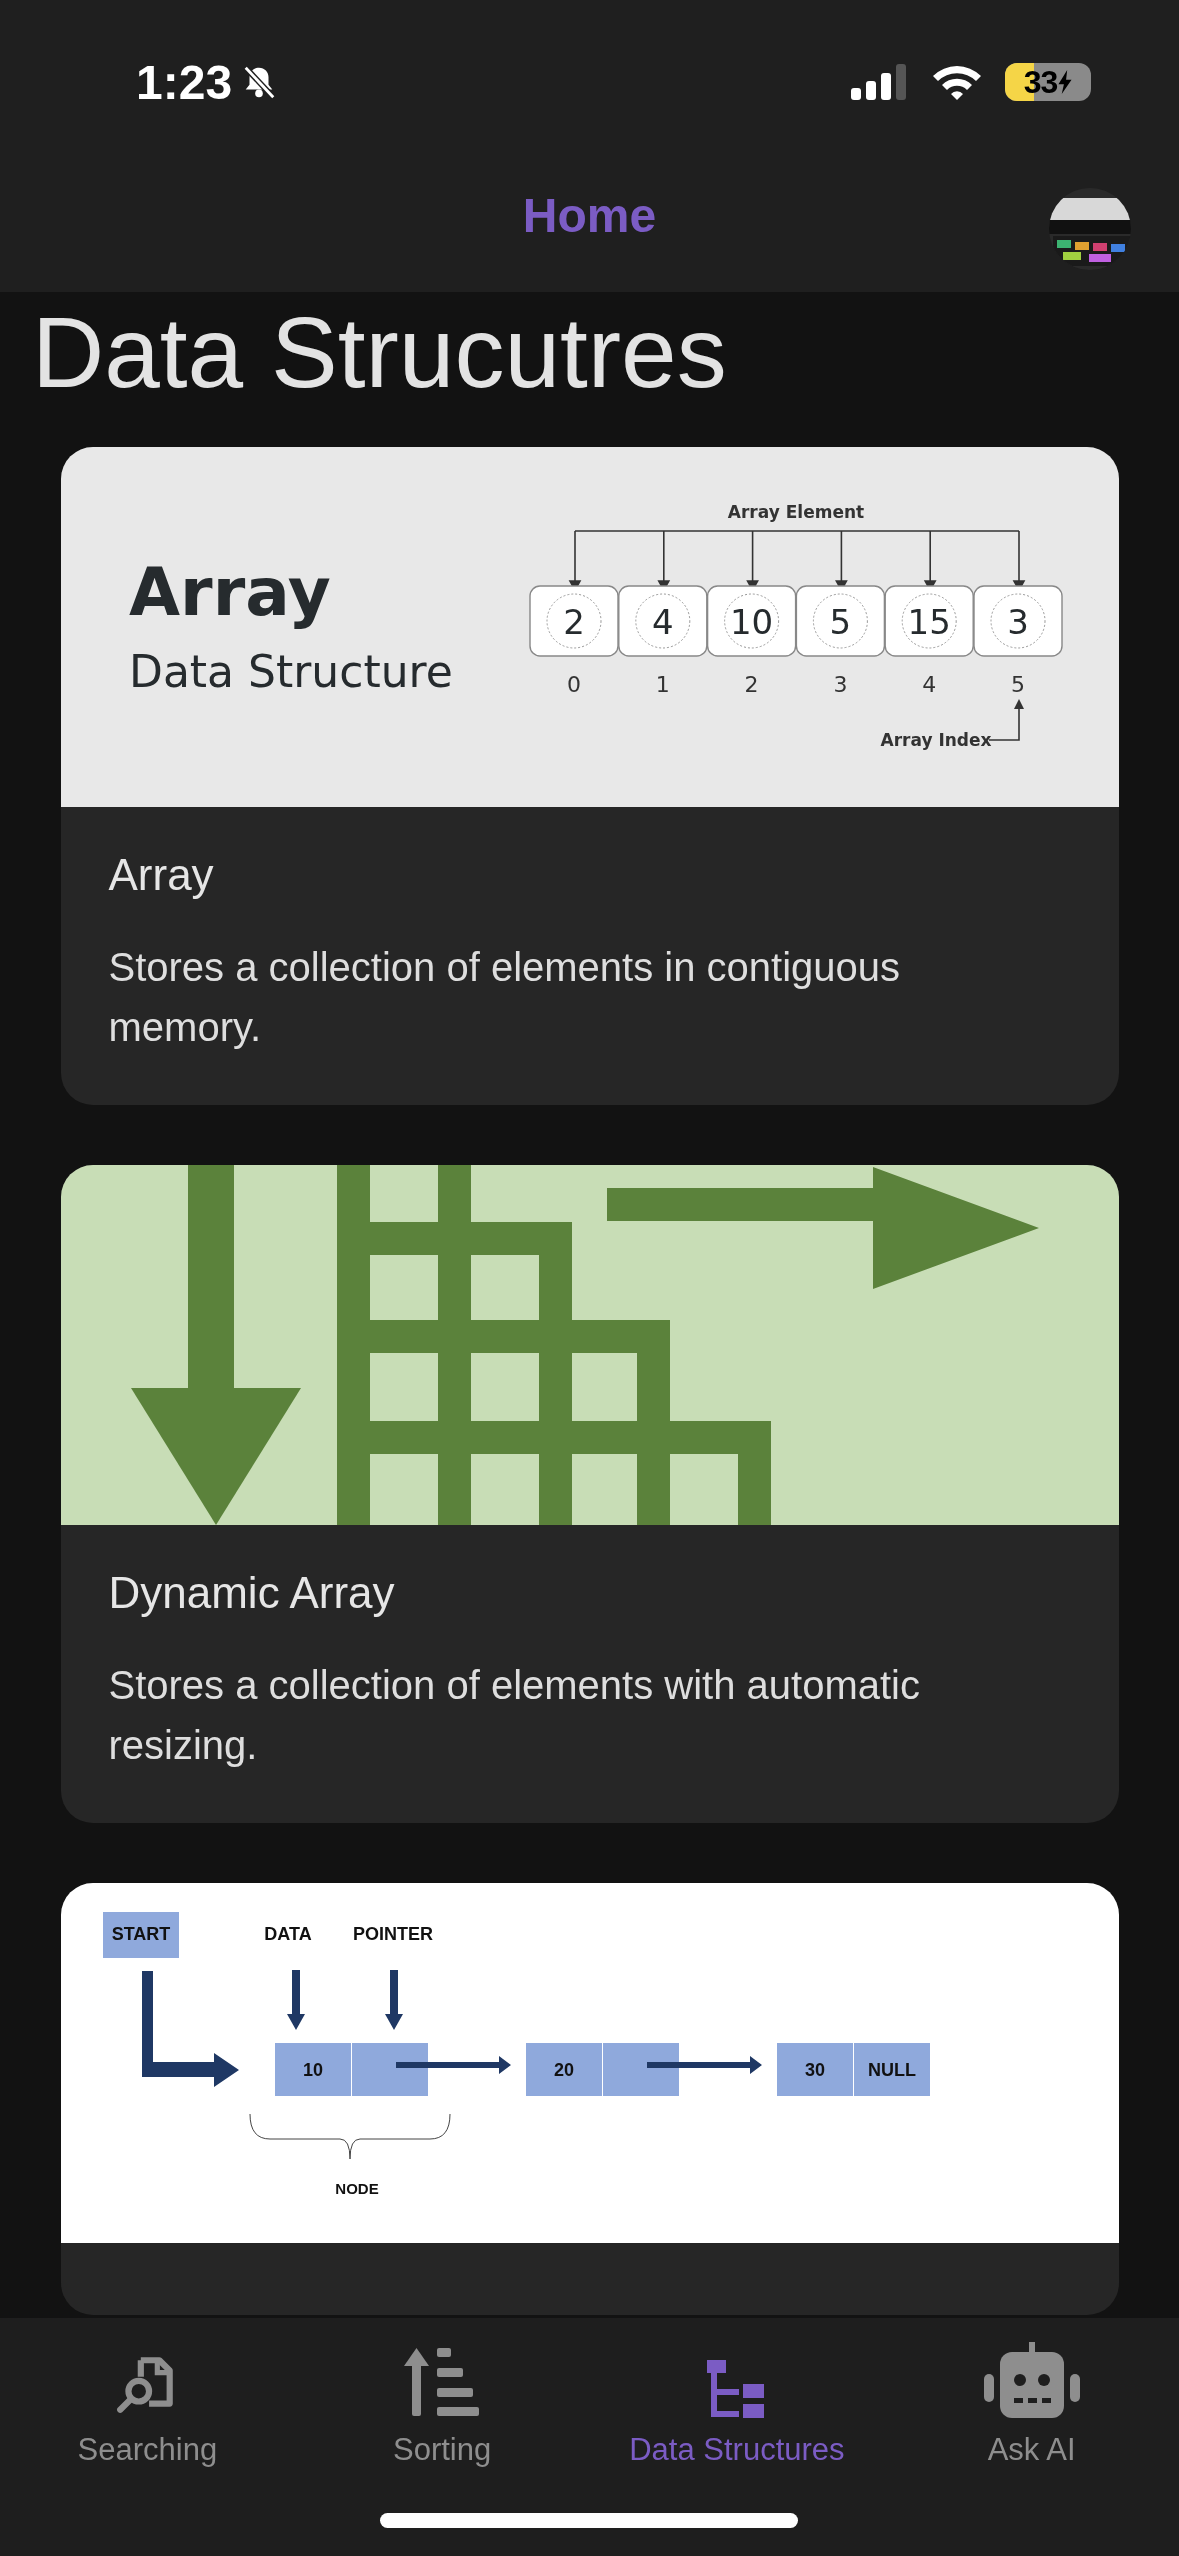  I want to click on bolt-icon, so click(1065, 82).